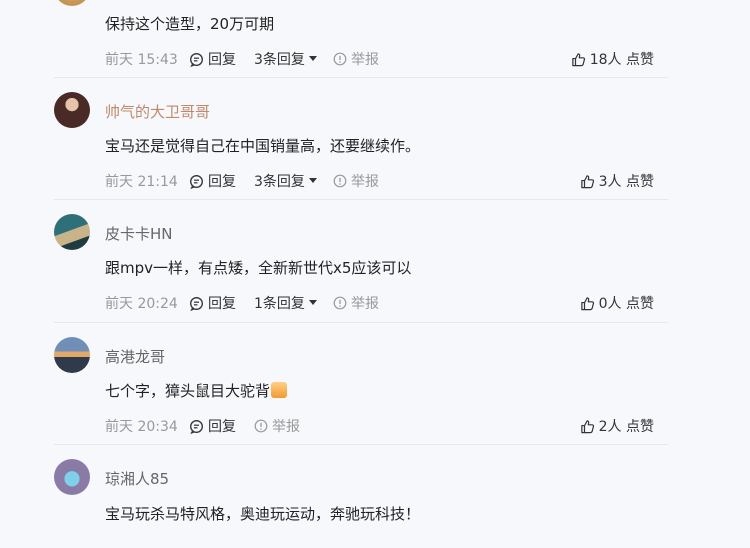  What do you see at coordinates (141, 182) in the screenshot?
I see `comment-time: 前天 21:14` at bounding box center [141, 182].